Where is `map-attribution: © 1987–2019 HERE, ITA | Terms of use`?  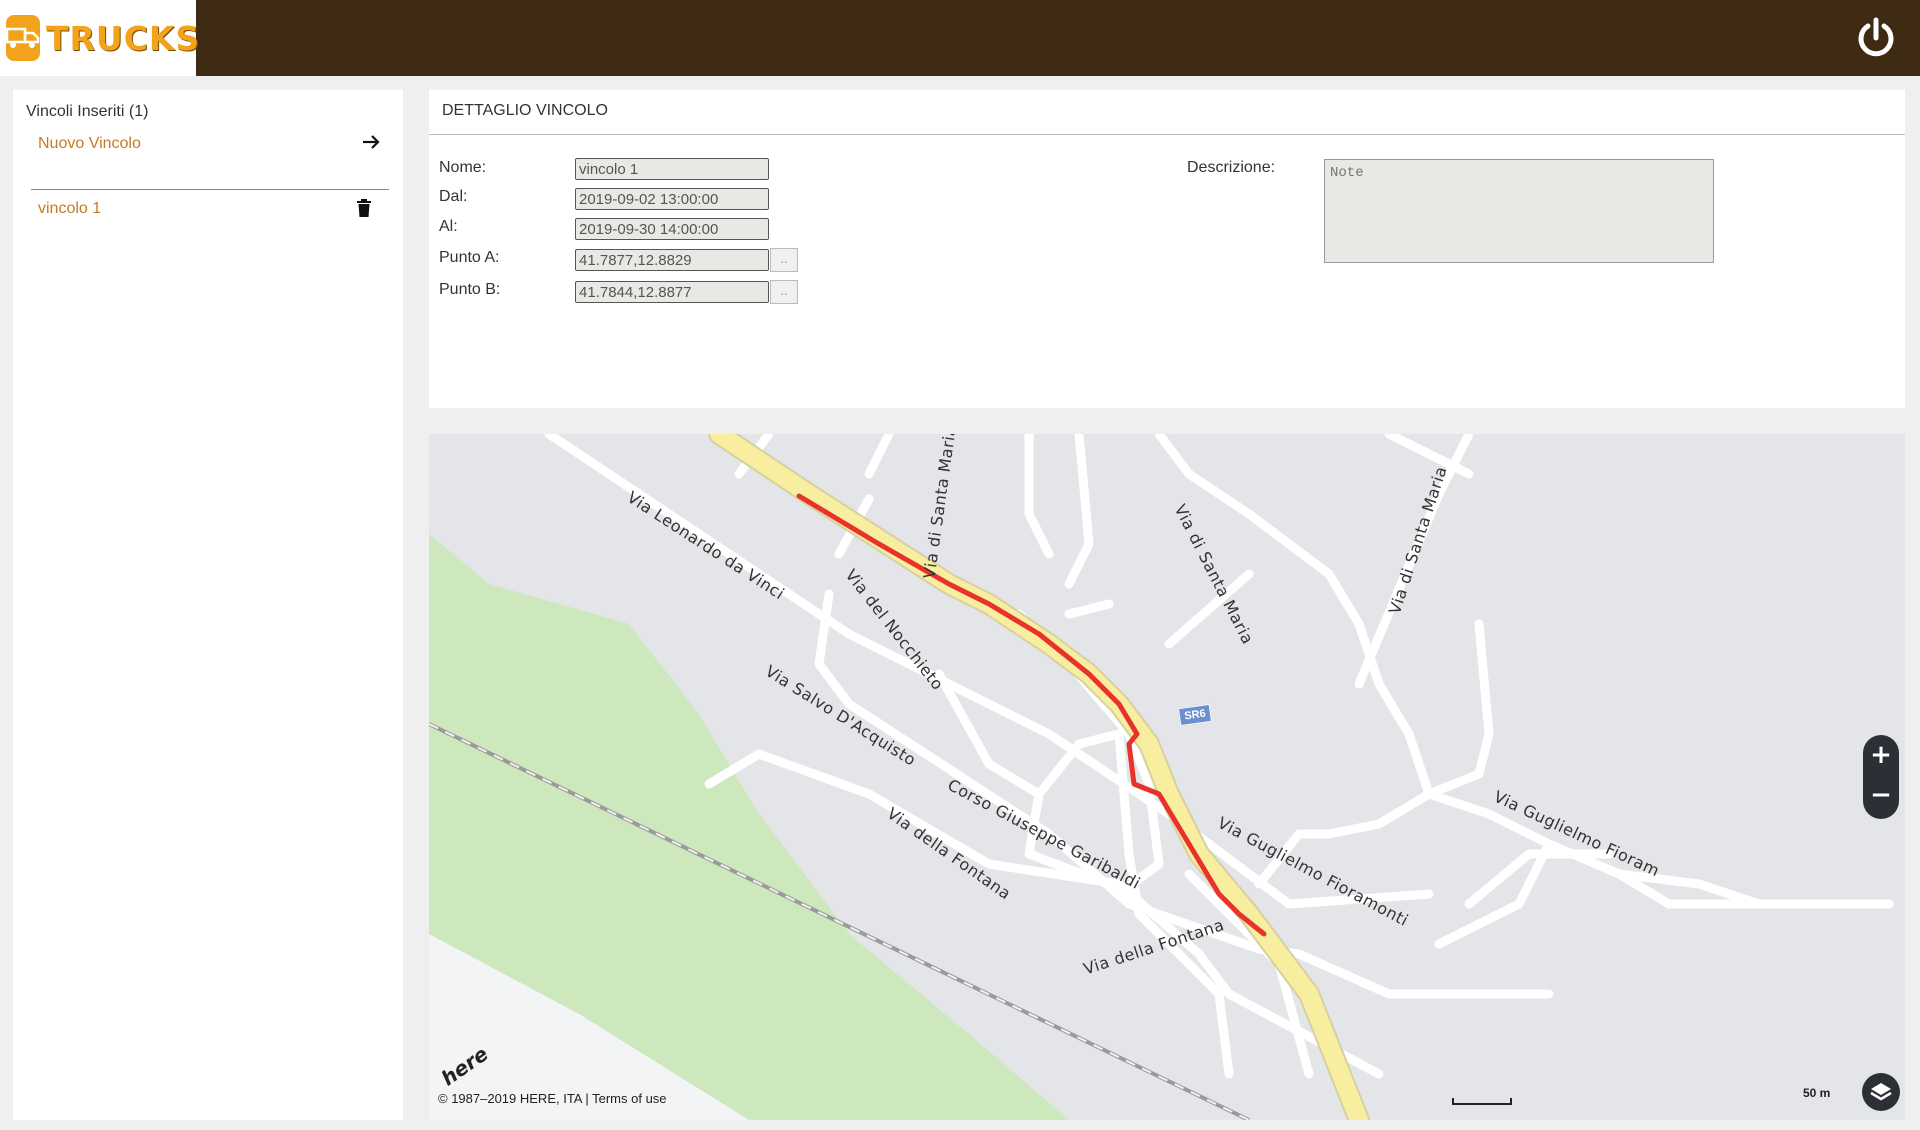 map-attribution: © 1987–2019 HERE, ITA | Terms of use is located at coordinates (552, 1098).